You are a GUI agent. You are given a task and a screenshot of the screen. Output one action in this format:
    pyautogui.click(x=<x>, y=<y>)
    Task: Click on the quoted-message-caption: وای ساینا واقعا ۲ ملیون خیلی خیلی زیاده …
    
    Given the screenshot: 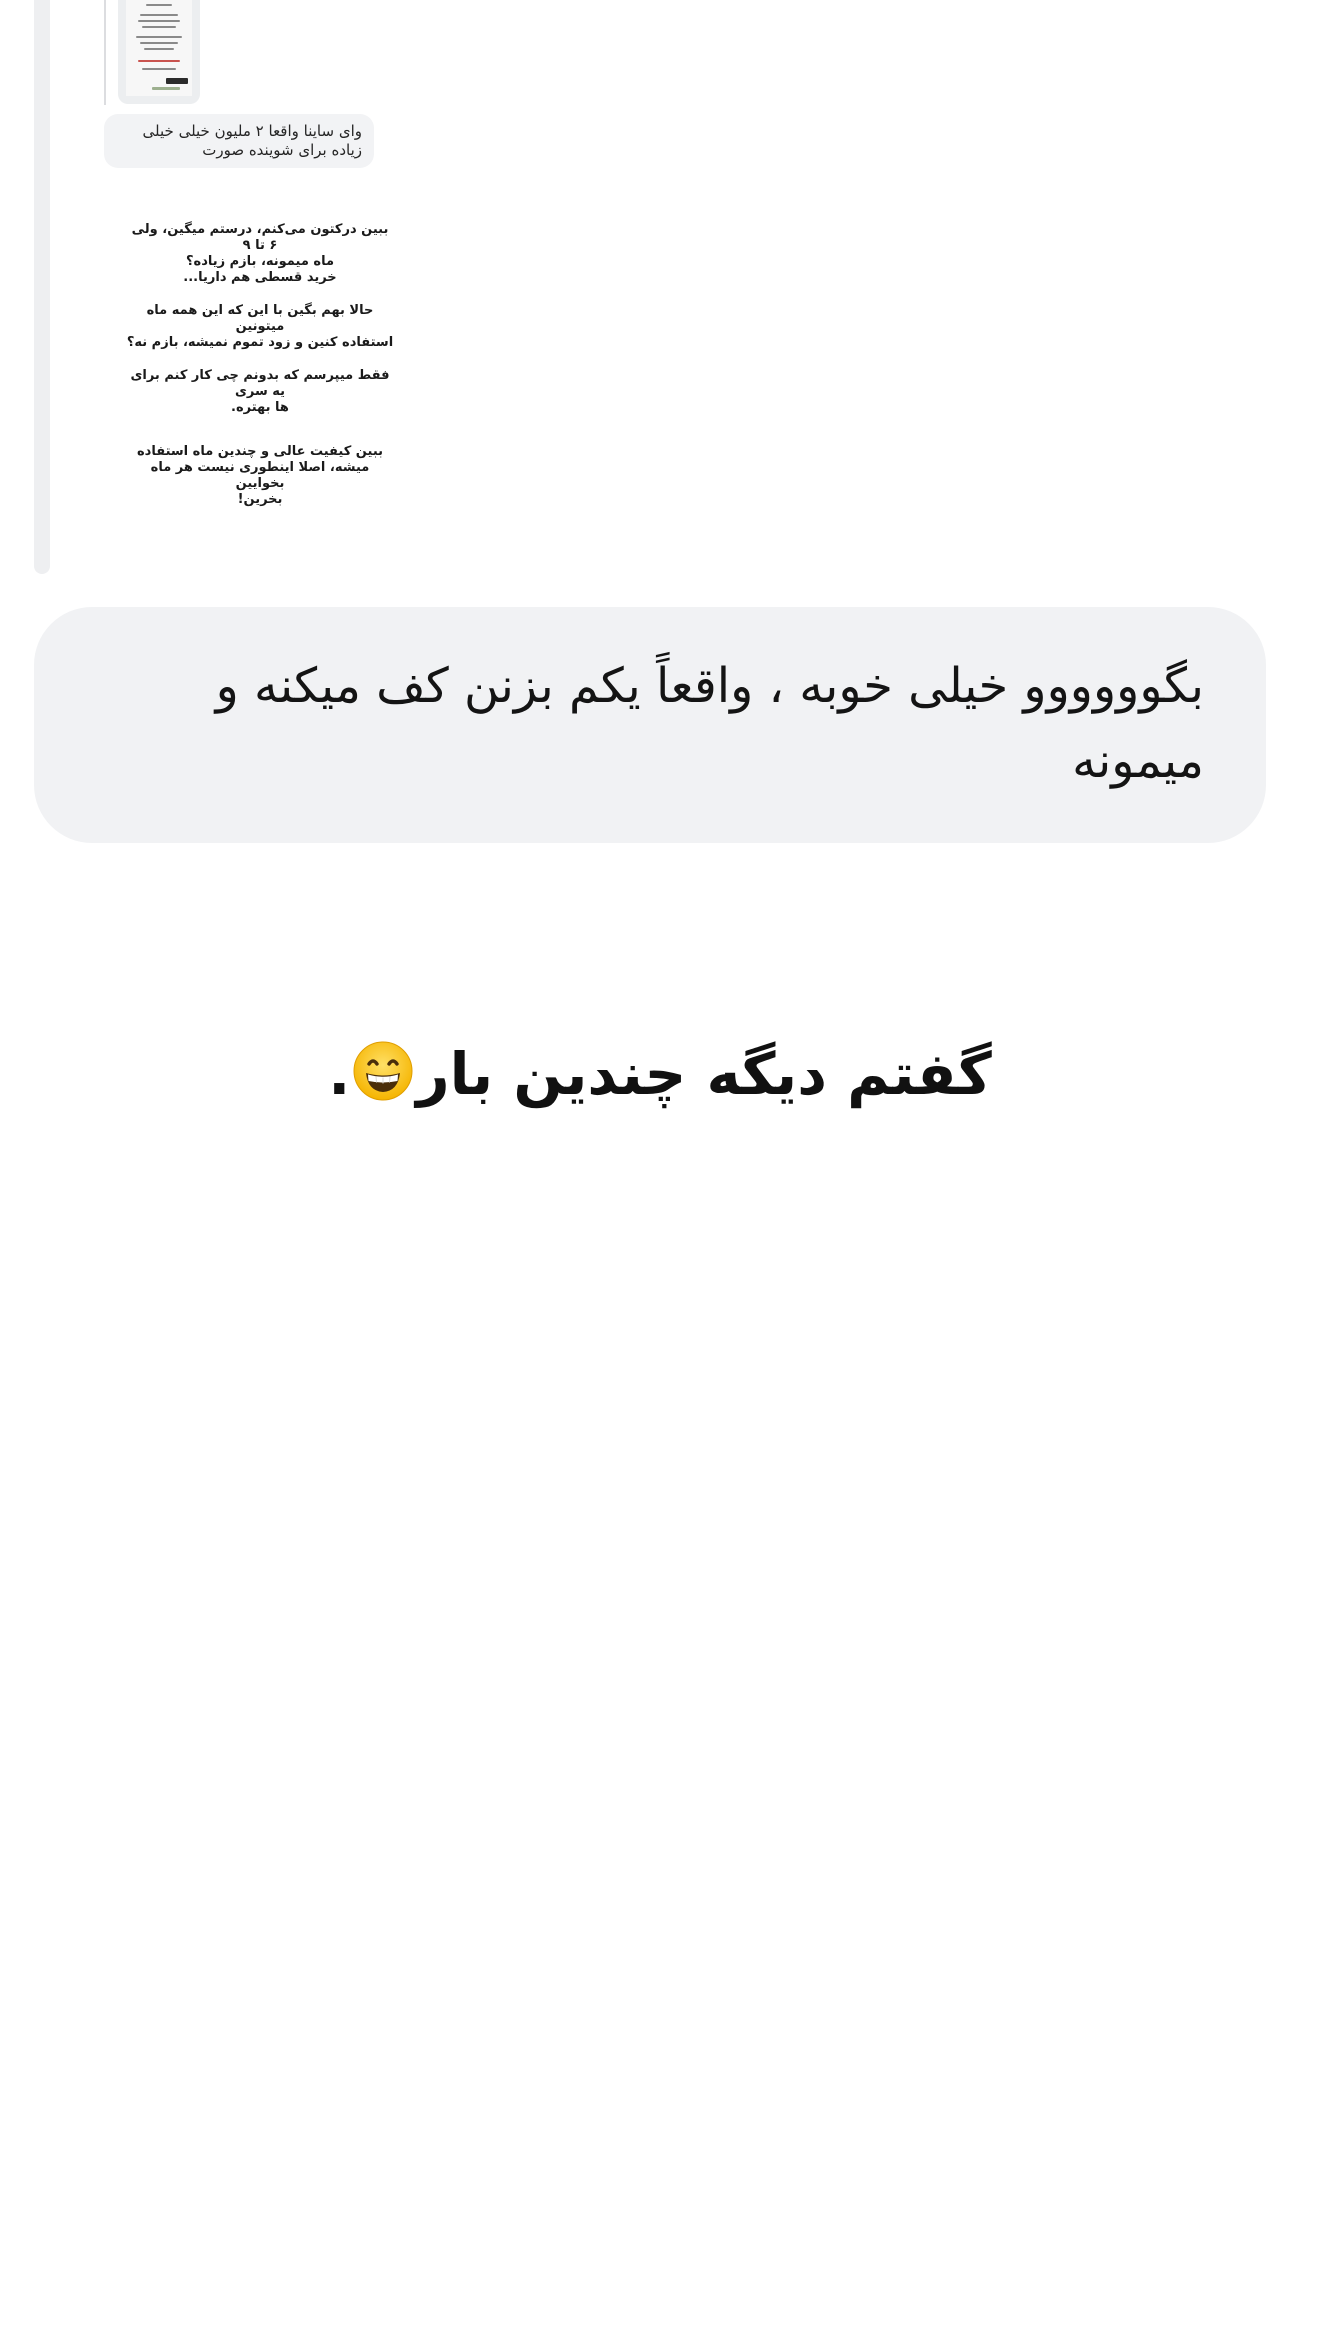 What is the action you would take?
    pyautogui.click(x=239, y=141)
    